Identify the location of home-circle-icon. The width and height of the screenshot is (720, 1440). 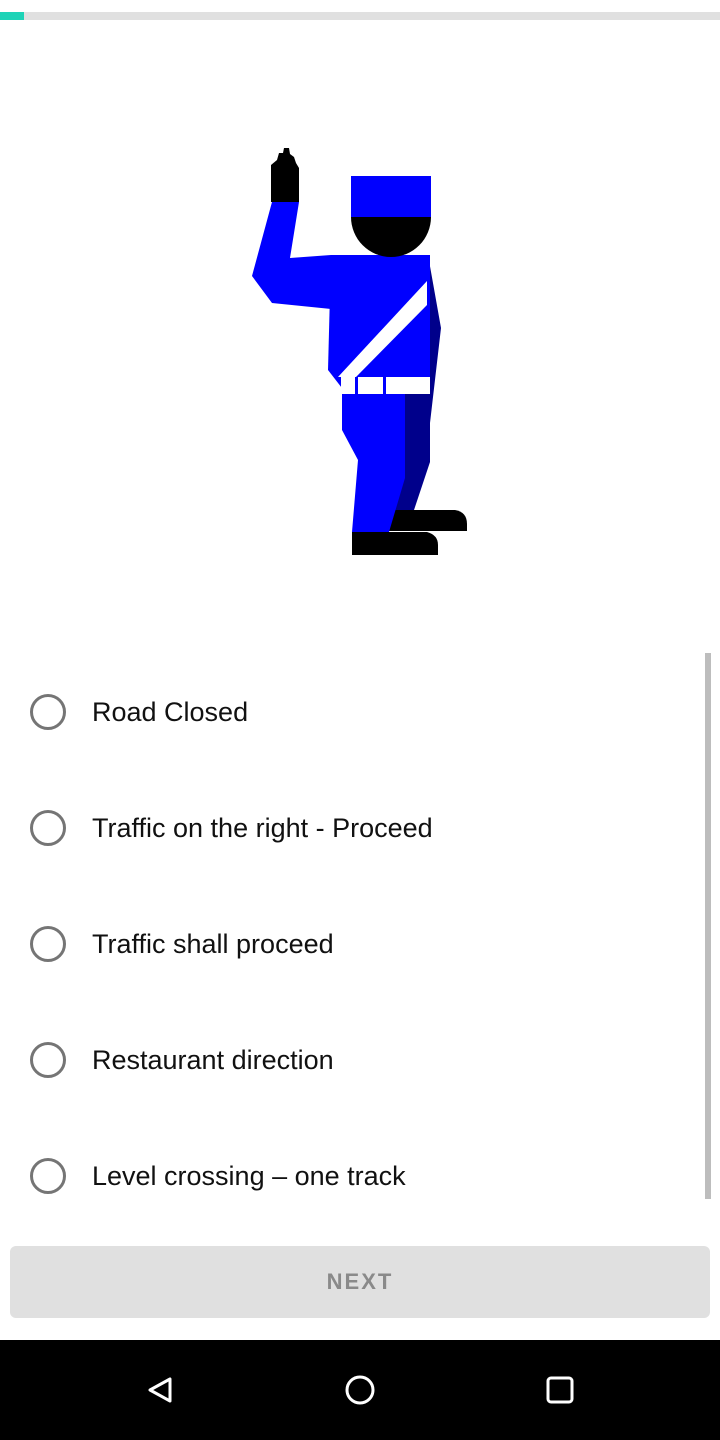
(360, 1390).